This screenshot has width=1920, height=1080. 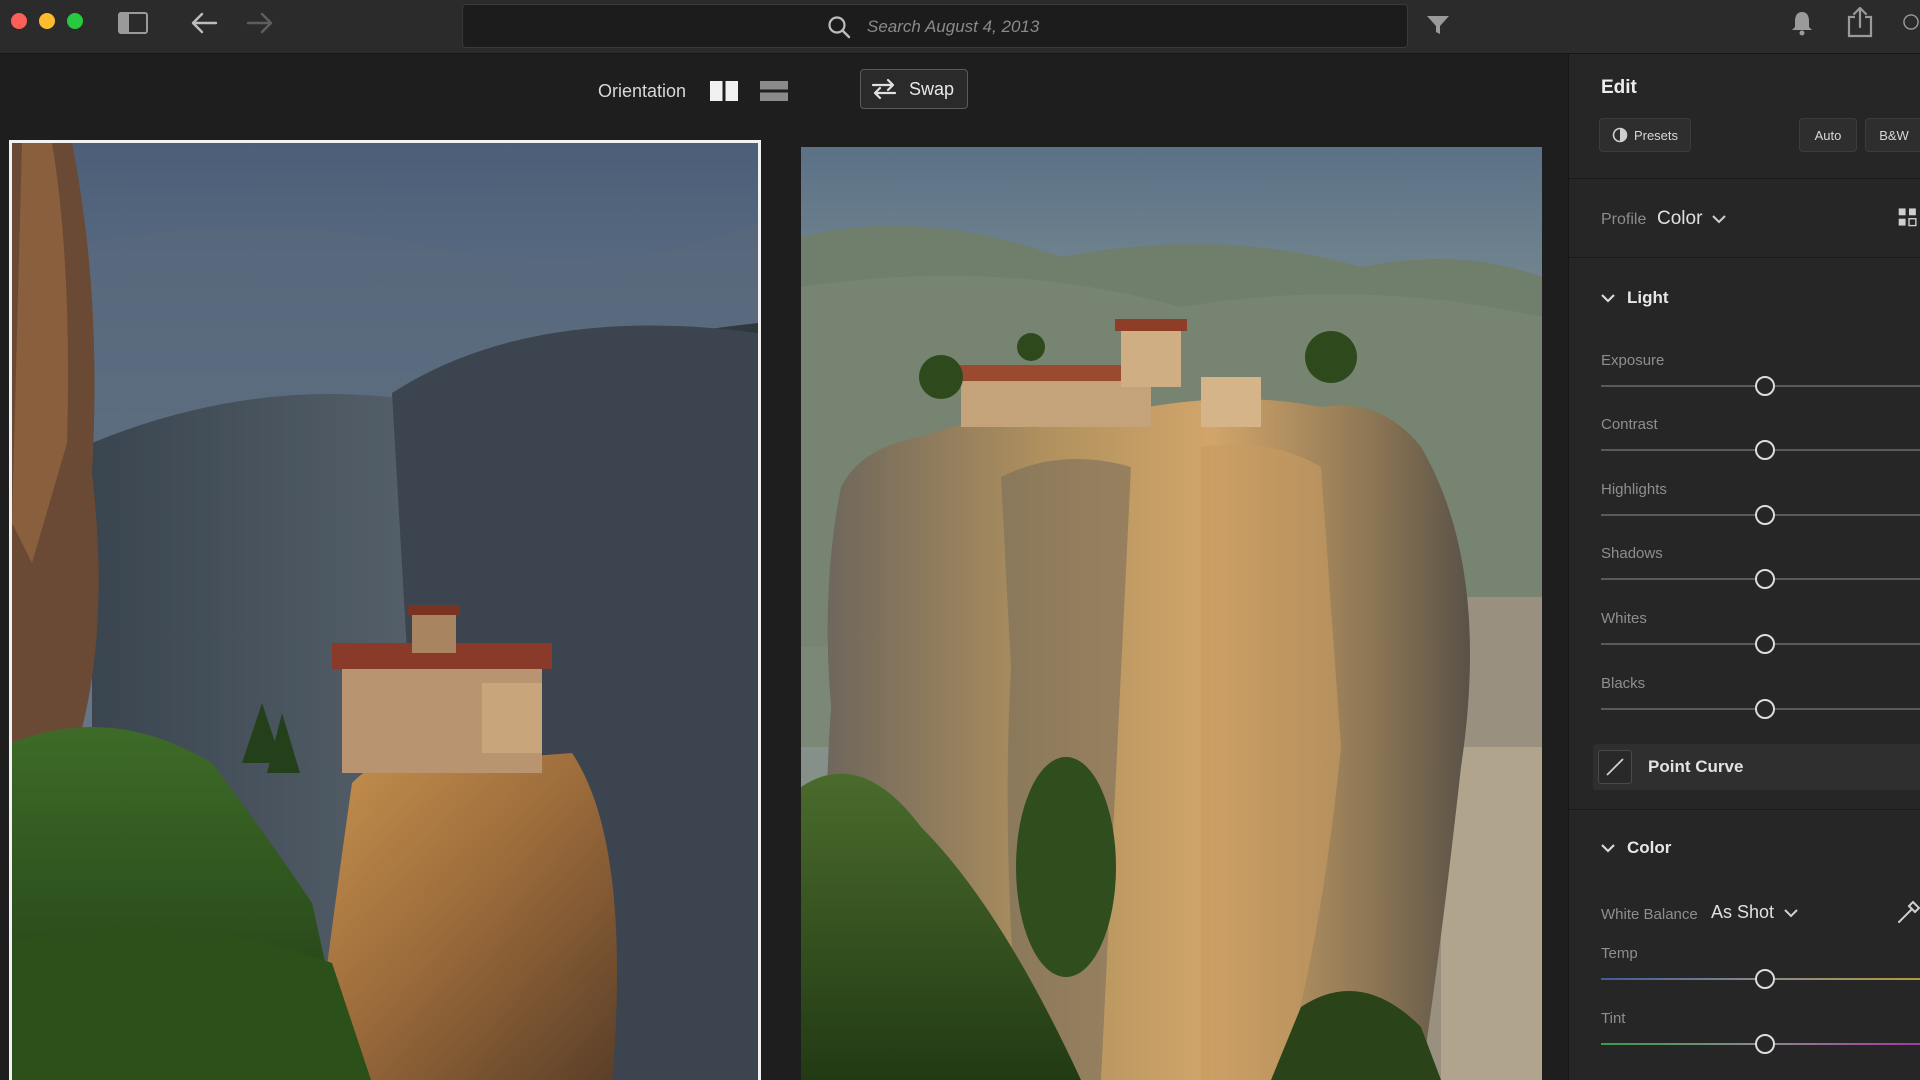 What do you see at coordinates (1438, 25) in the screenshot?
I see `filter-icon` at bounding box center [1438, 25].